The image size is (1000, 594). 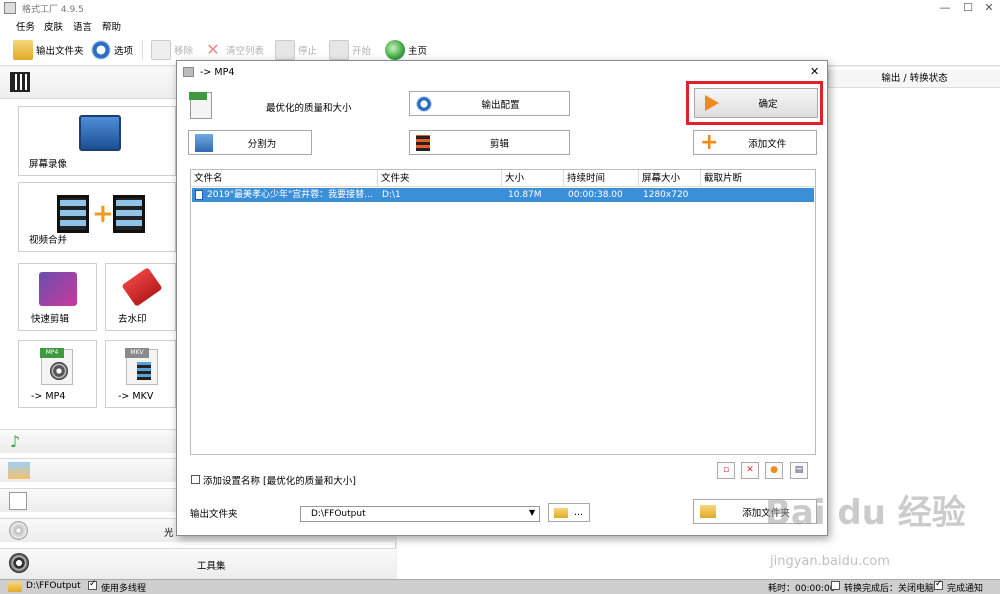 What do you see at coordinates (814, 71) in the screenshot?
I see `dialog-close-icon: ✕` at bounding box center [814, 71].